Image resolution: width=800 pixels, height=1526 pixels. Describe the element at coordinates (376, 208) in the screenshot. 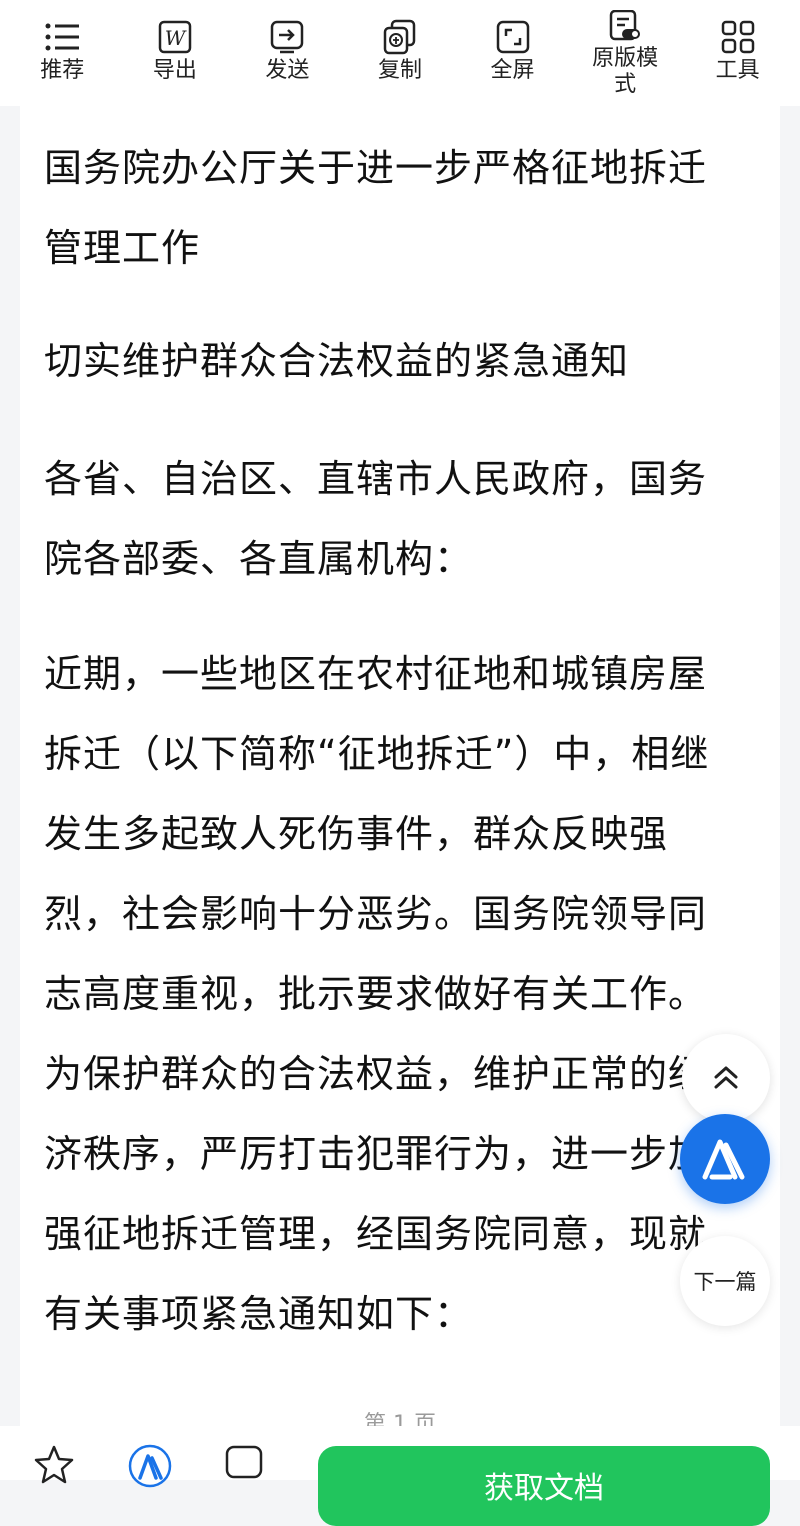

I see `doc-title-line-1: 国务院办公厅关于进一步严格征地拆迁管理工作` at that location.